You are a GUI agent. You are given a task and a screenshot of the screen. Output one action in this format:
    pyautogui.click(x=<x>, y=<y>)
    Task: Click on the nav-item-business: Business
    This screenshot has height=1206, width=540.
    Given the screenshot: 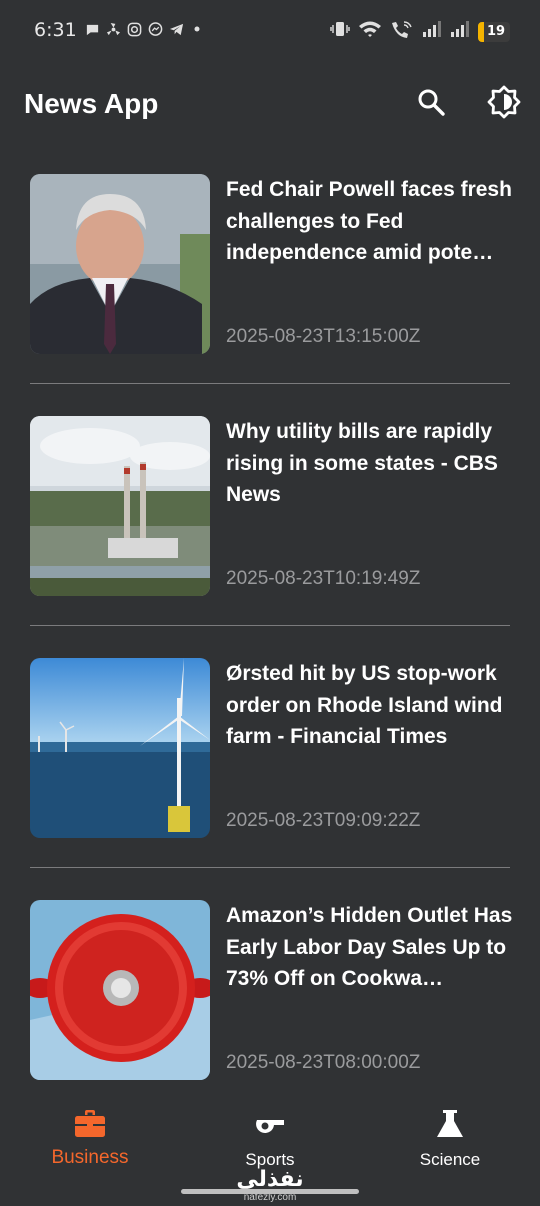 What is the action you would take?
    pyautogui.click(x=90, y=1137)
    